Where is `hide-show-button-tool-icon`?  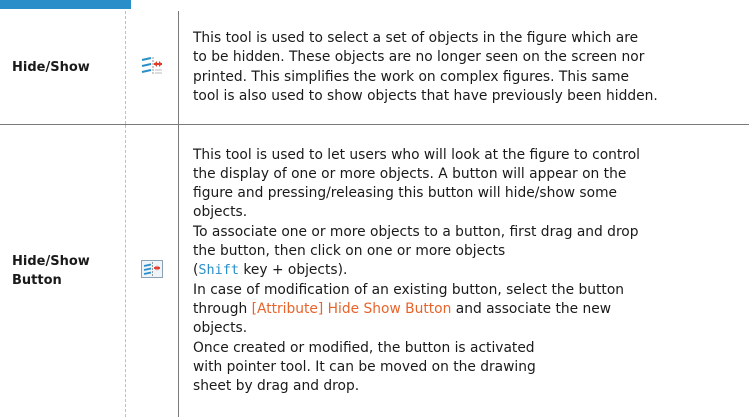 hide-show-button-tool-icon is located at coordinates (152, 269).